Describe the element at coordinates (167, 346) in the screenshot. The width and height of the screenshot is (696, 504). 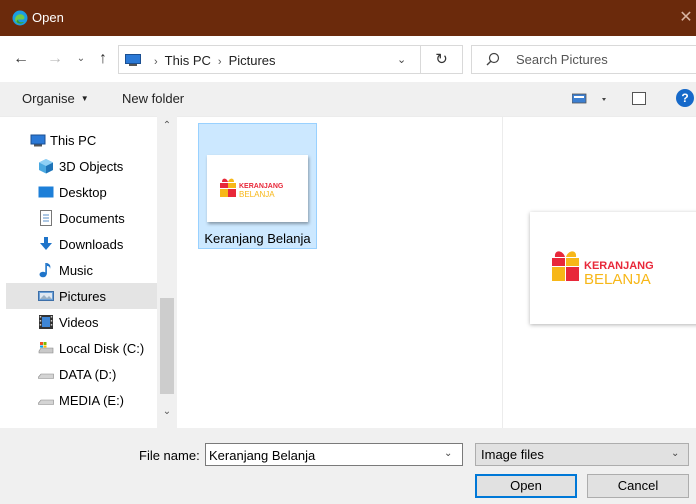
I see `scrollbar-thumb` at that location.